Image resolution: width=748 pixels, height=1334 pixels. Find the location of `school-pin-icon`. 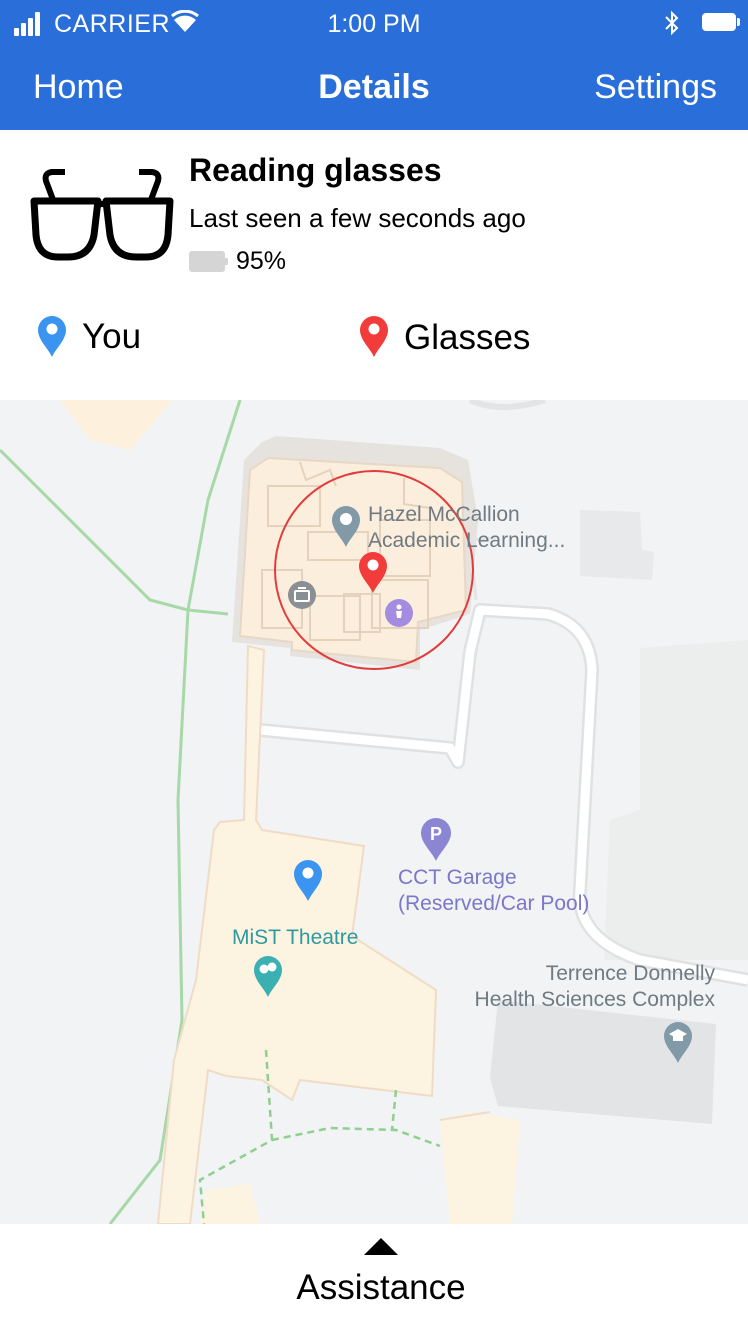

school-pin-icon is located at coordinates (678, 1042).